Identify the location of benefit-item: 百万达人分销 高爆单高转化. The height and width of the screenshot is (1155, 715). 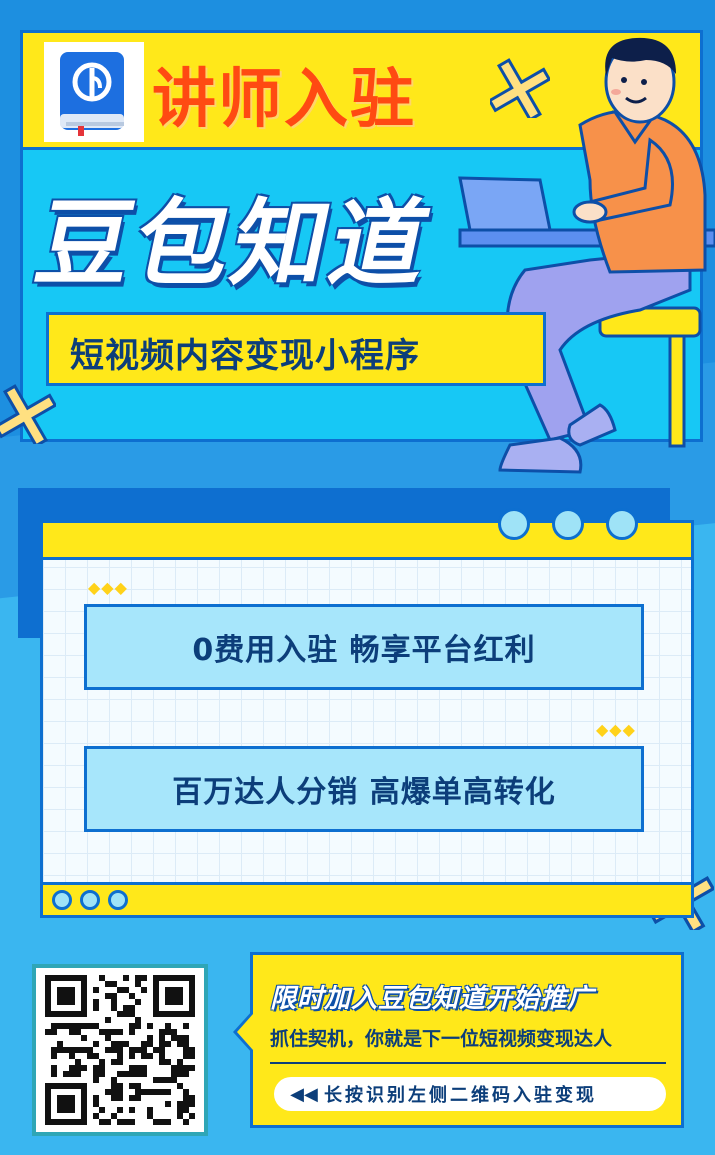
(364, 789).